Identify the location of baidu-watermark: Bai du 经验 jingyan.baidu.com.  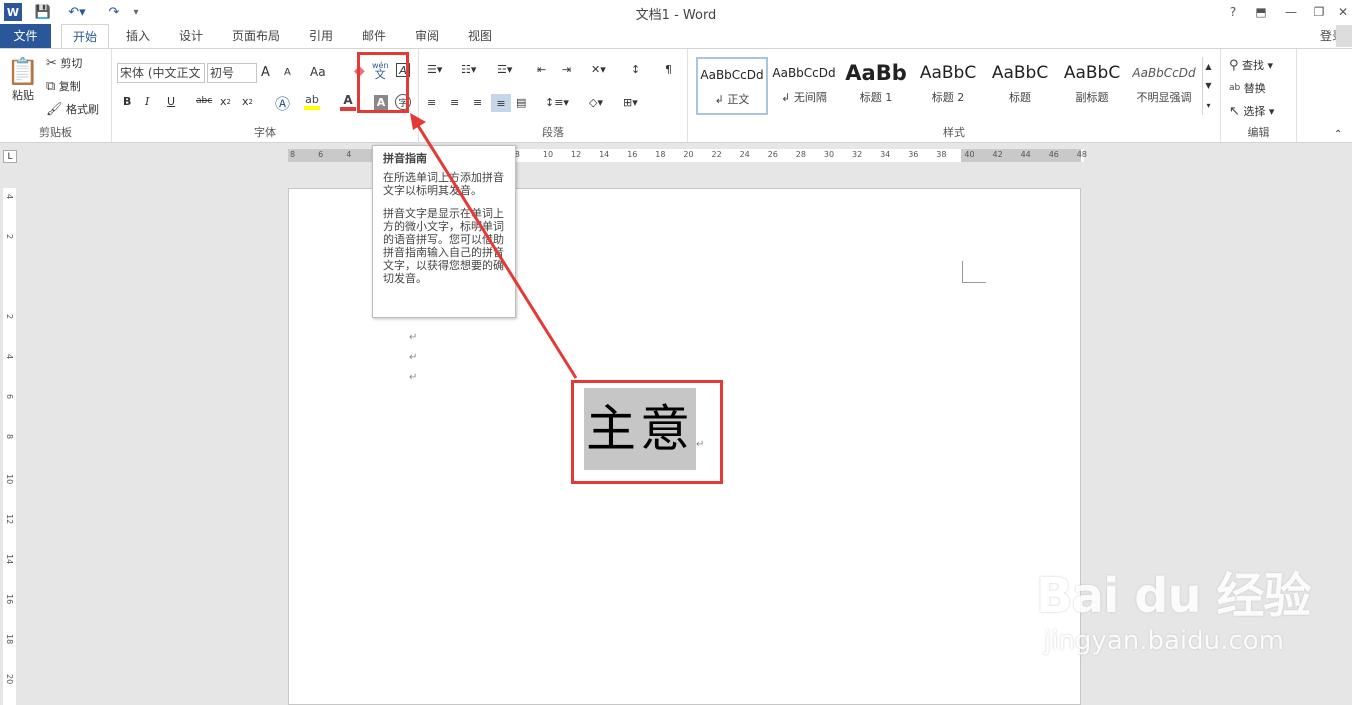
(1194, 618).